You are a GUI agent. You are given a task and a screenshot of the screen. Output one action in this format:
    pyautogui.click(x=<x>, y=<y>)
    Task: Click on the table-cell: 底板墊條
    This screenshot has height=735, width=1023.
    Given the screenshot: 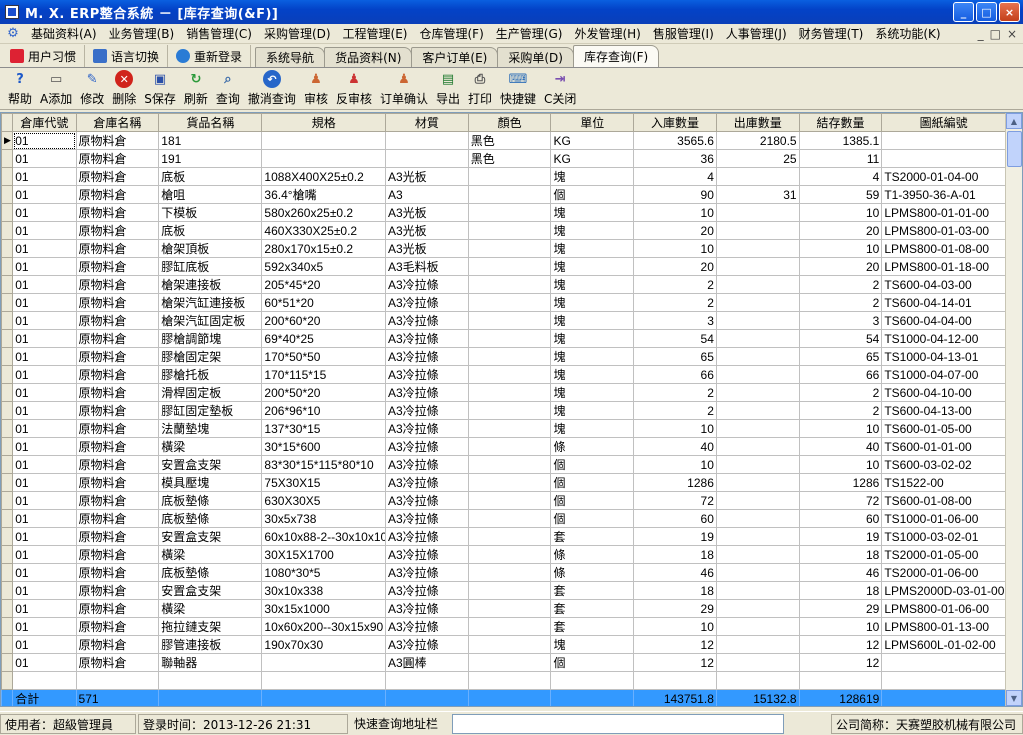 What is the action you would take?
    pyautogui.click(x=210, y=518)
    